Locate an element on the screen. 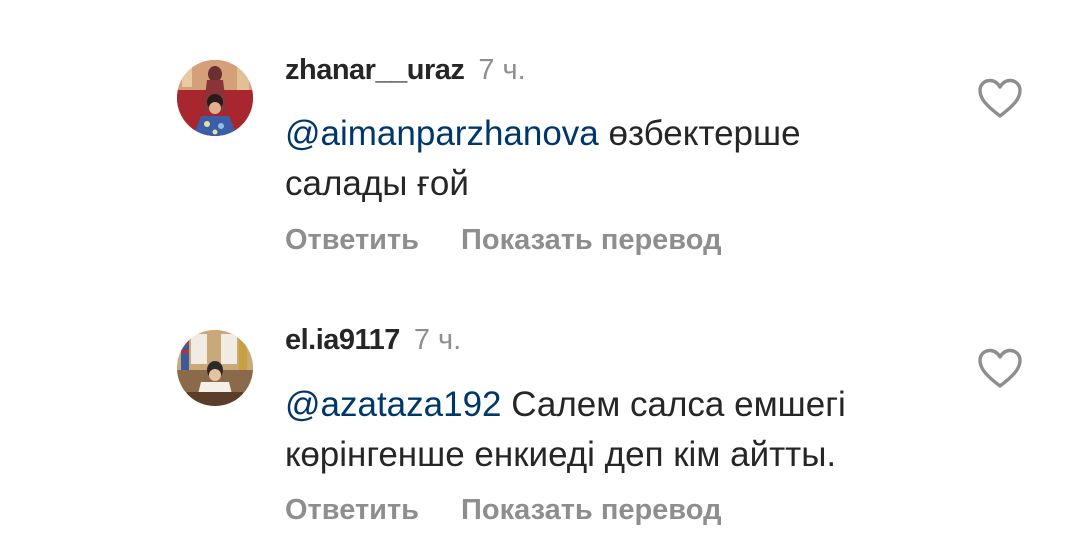  mention-link: @azataza192 is located at coordinates (393, 404).